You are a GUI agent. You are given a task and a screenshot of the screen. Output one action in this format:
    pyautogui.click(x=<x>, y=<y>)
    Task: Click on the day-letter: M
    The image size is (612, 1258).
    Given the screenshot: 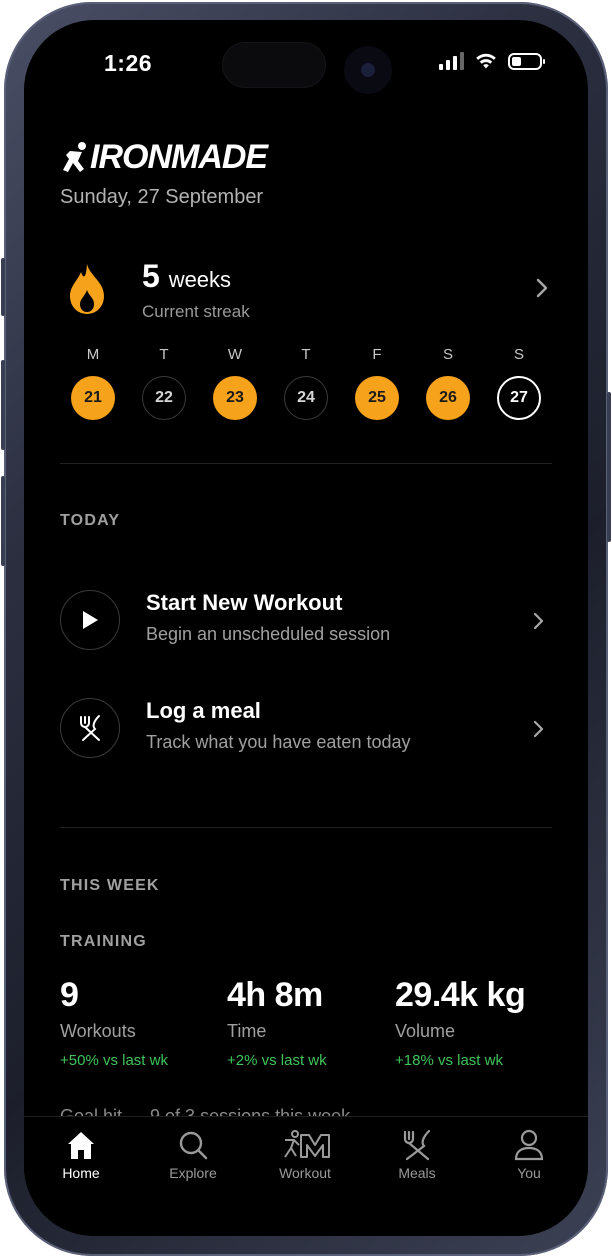 What is the action you would take?
    pyautogui.click(x=93, y=354)
    